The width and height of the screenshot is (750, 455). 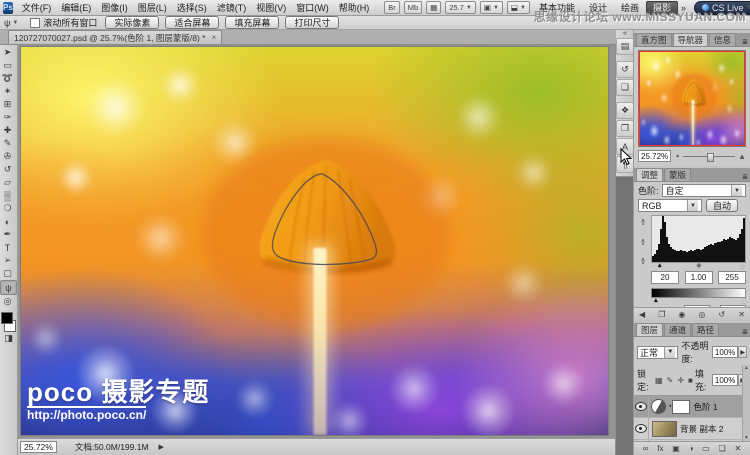 I want to click on navigator-zoom-slider: ▲ ▲, so click(x=710, y=157).